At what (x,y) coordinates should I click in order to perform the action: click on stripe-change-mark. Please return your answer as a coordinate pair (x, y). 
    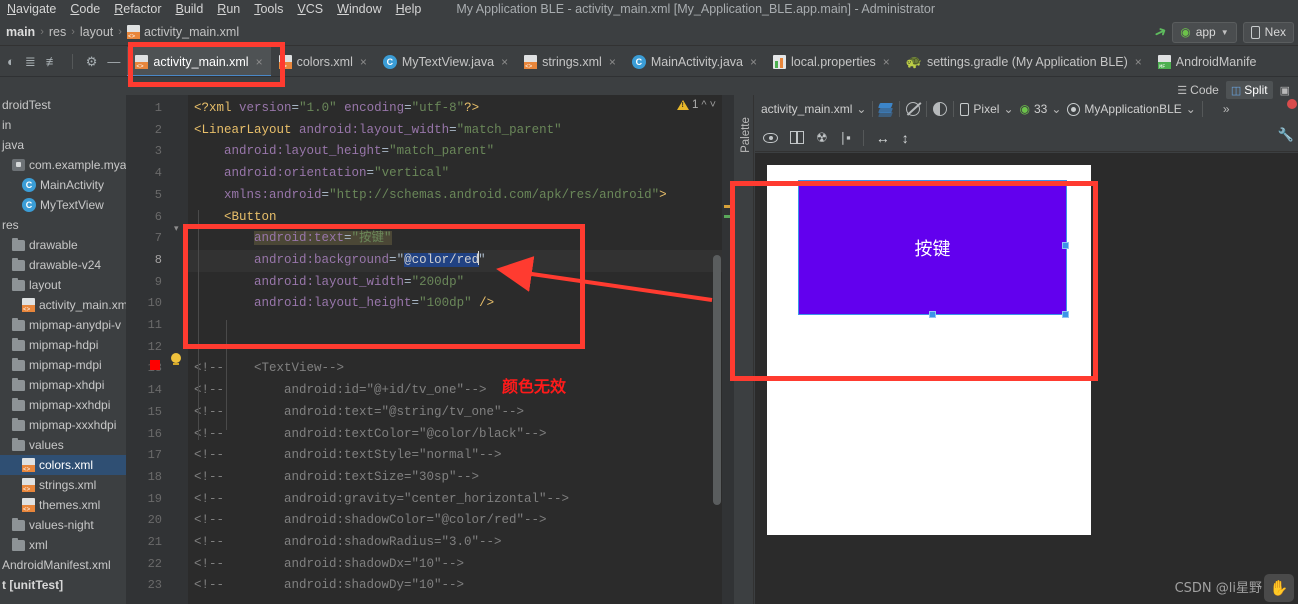
    Looking at the image, I should click on (728, 216).